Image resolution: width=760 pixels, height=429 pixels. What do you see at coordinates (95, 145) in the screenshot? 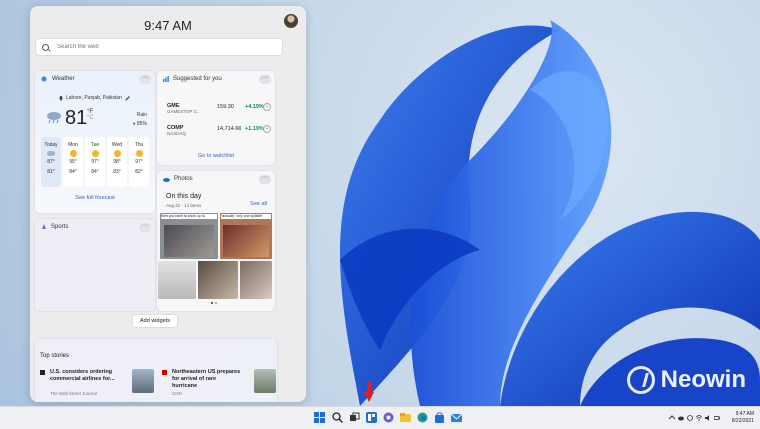
I see `day-name: Tue` at bounding box center [95, 145].